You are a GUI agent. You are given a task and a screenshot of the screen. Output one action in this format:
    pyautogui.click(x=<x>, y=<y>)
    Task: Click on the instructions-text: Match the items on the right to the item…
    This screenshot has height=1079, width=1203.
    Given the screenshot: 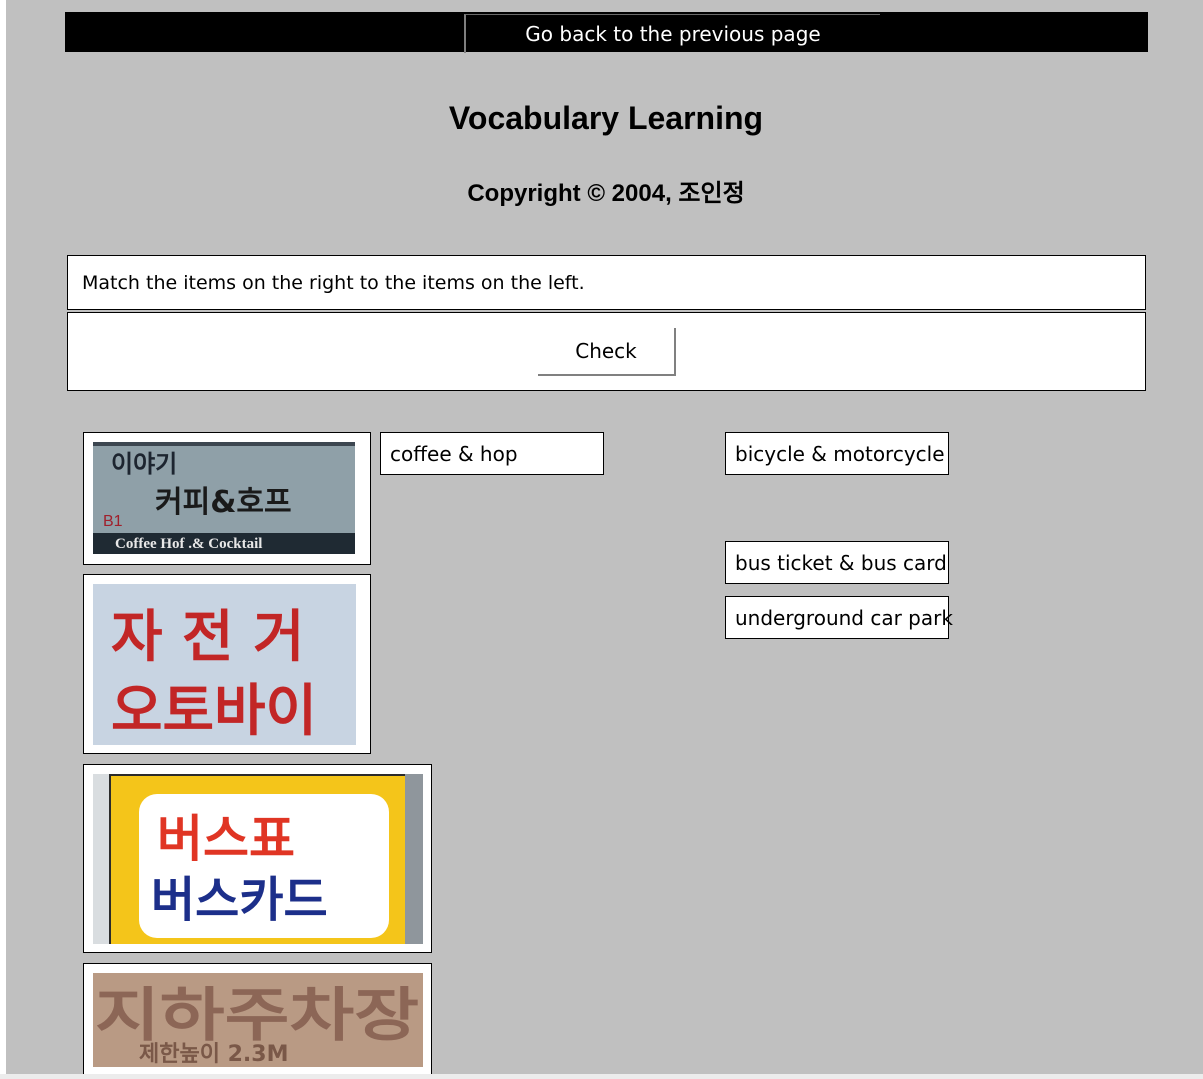 What is the action you would take?
    pyautogui.click(x=333, y=283)
    